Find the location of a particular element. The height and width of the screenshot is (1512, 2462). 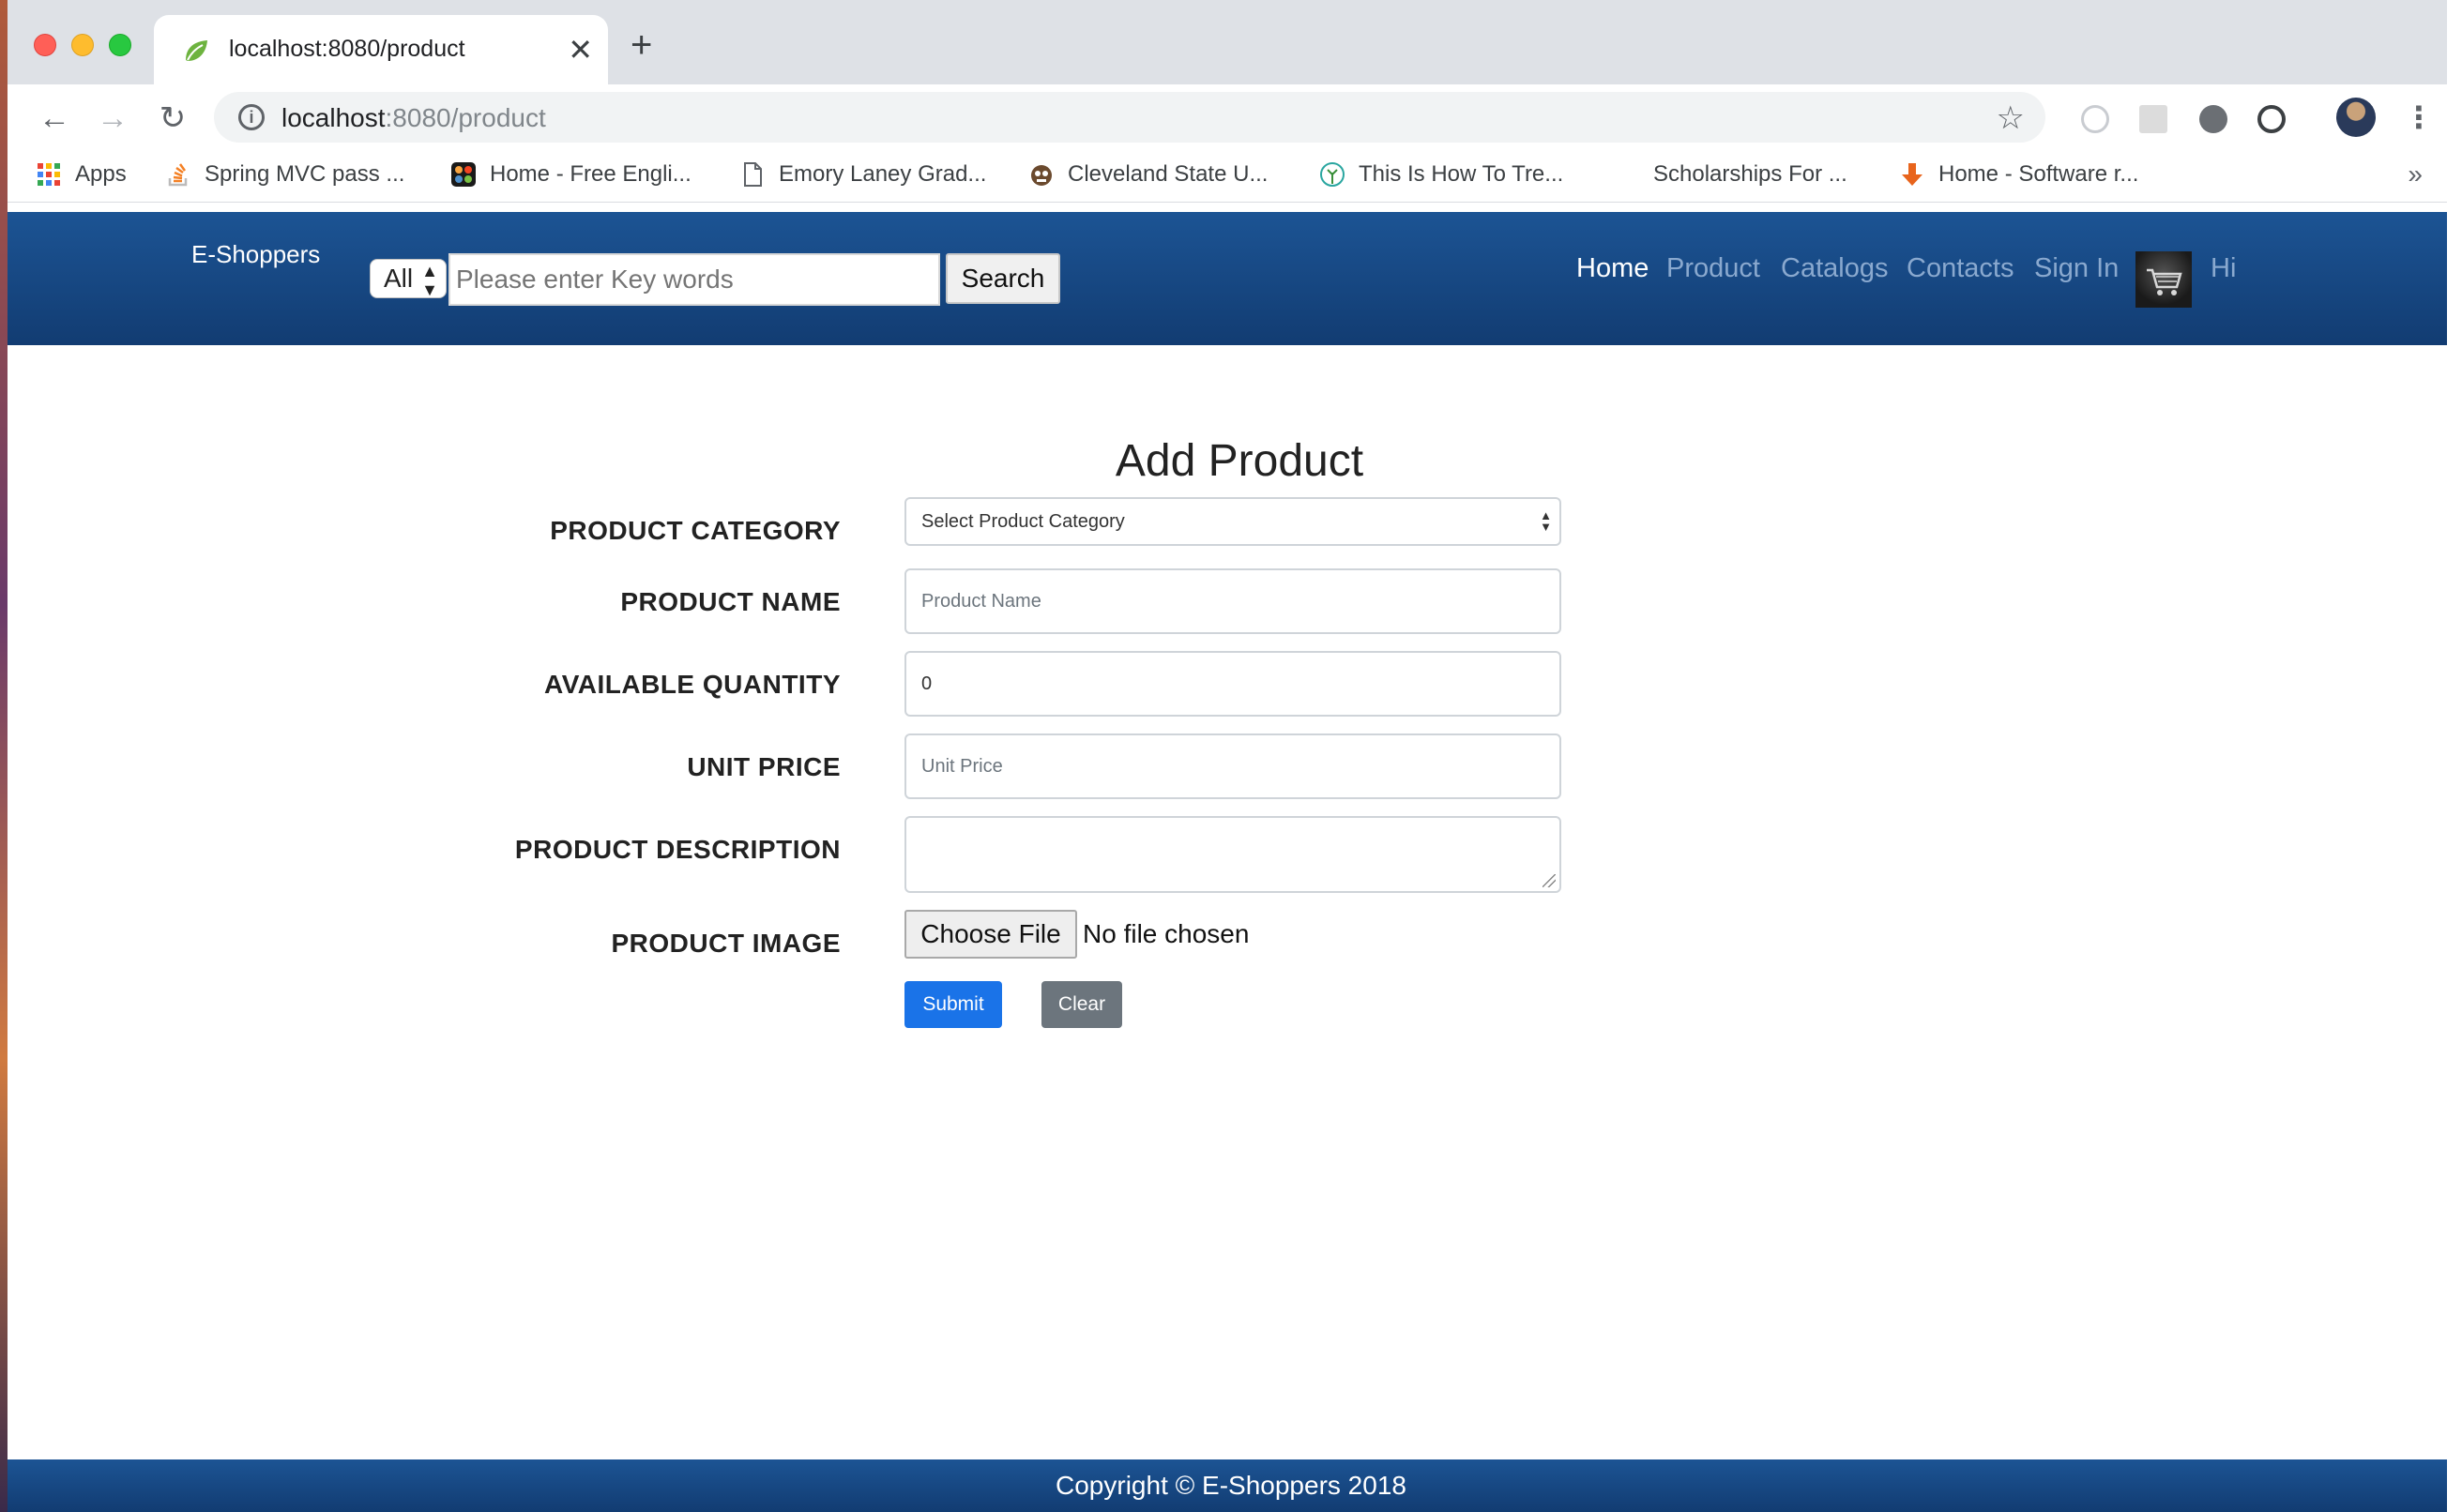

image-label: PRODUCT IMAGE is located at coordinates (726, 943).